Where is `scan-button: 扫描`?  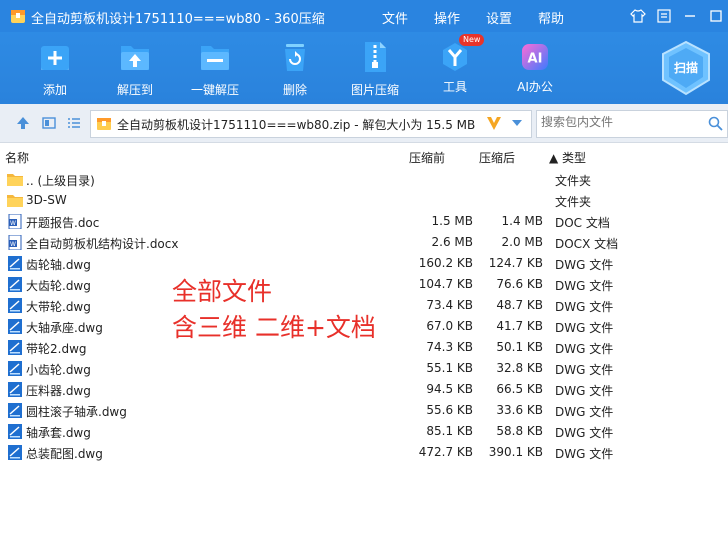 scan-button: 扫描 is located at coordinates (686, 68).